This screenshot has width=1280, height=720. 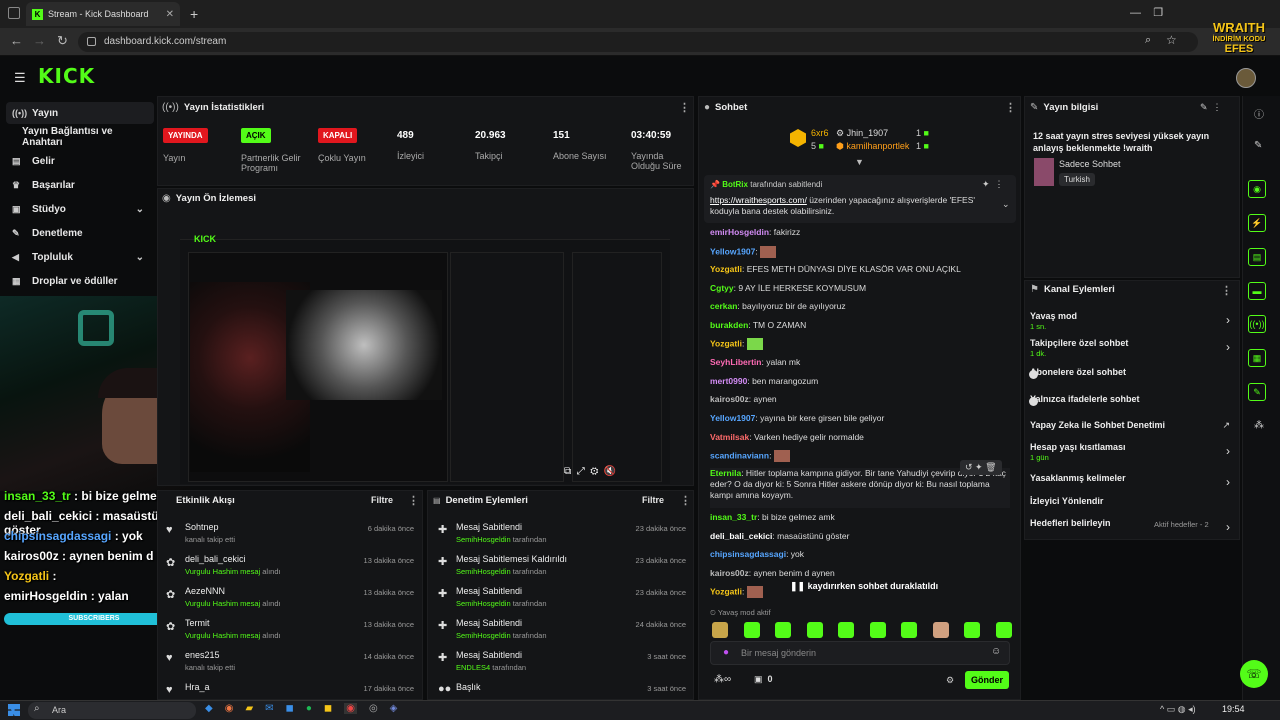 What do you see at coordinates (309, 708) in the screenshot?
I see `spotify-icon: ●` at bounding box center [309, 708].